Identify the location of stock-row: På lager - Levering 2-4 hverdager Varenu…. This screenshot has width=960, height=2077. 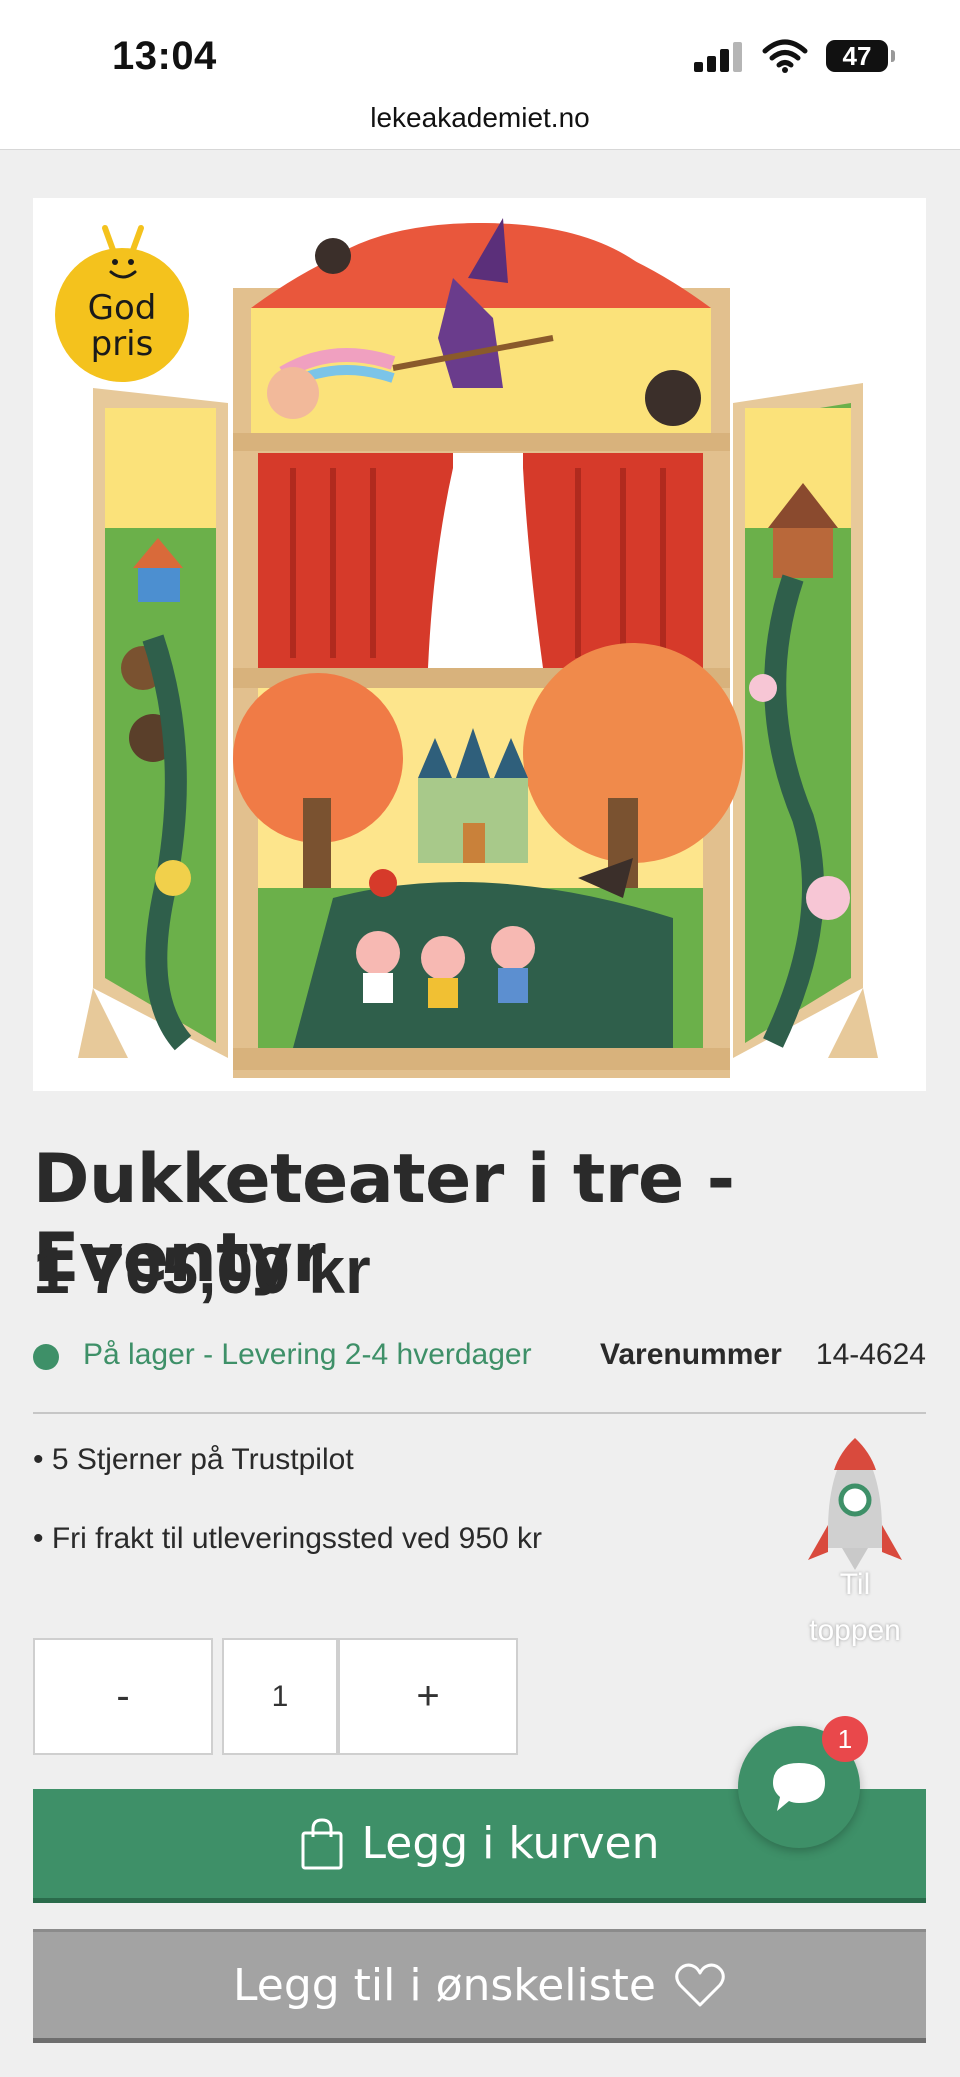
(479, 1356).